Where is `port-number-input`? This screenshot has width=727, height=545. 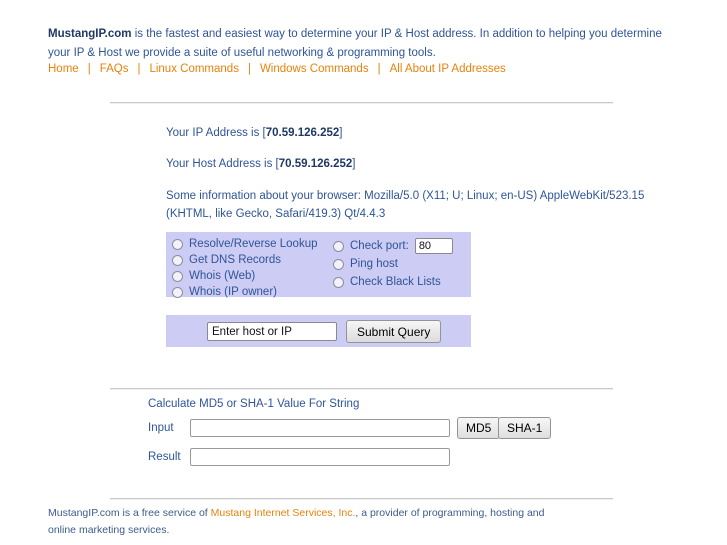
port-number-input is located at coordinates (433, 246).